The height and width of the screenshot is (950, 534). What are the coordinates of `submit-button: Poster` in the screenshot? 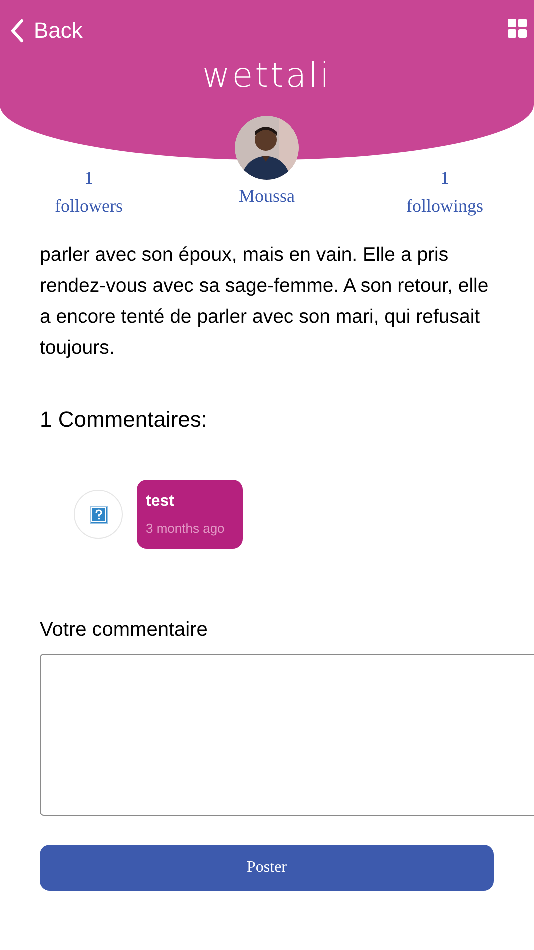 It's located at (267, 868).